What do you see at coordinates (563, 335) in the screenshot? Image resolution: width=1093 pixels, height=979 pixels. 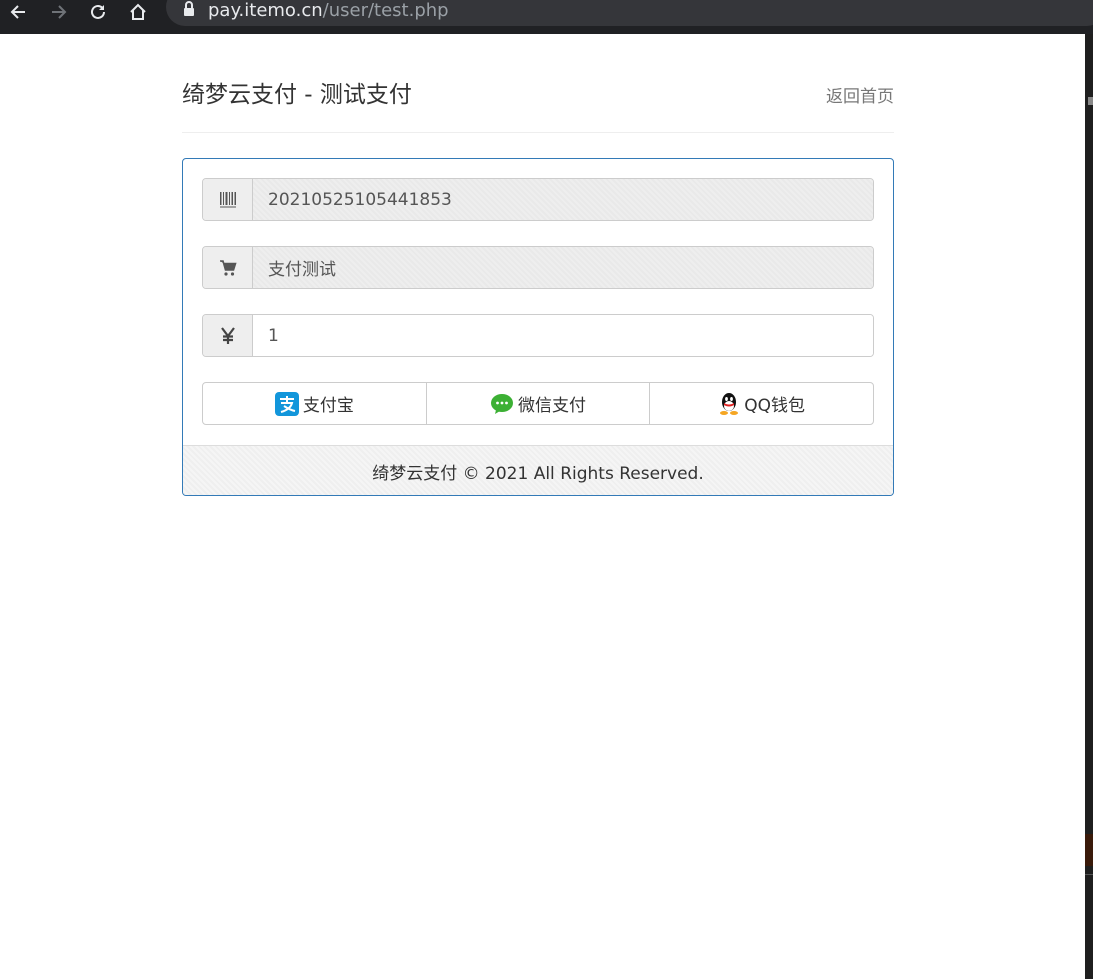 I see `amount-field` at bounding box center [563, 335].